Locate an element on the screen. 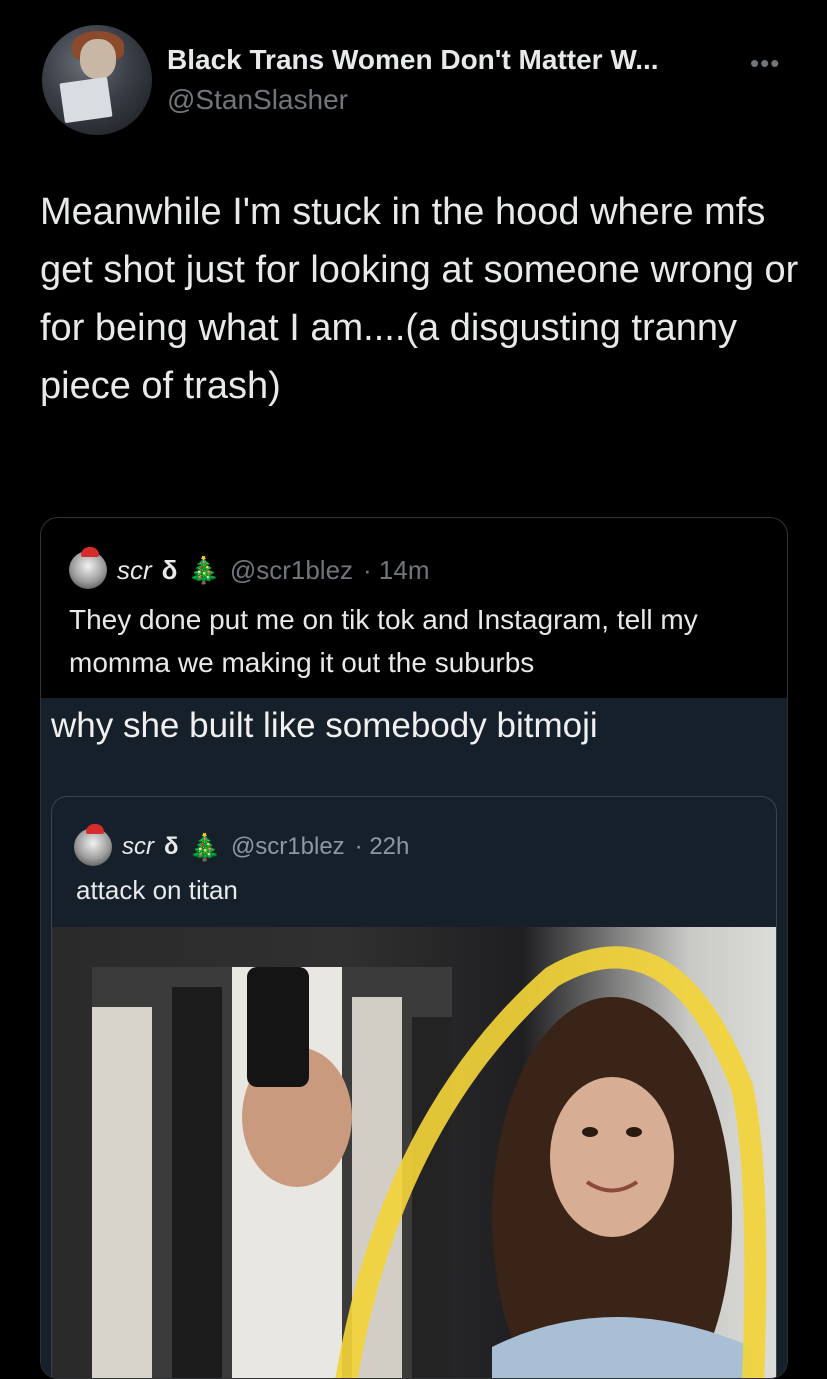  media-caption: why she built like somebody bitmoji is located at coordinates (324, 725).